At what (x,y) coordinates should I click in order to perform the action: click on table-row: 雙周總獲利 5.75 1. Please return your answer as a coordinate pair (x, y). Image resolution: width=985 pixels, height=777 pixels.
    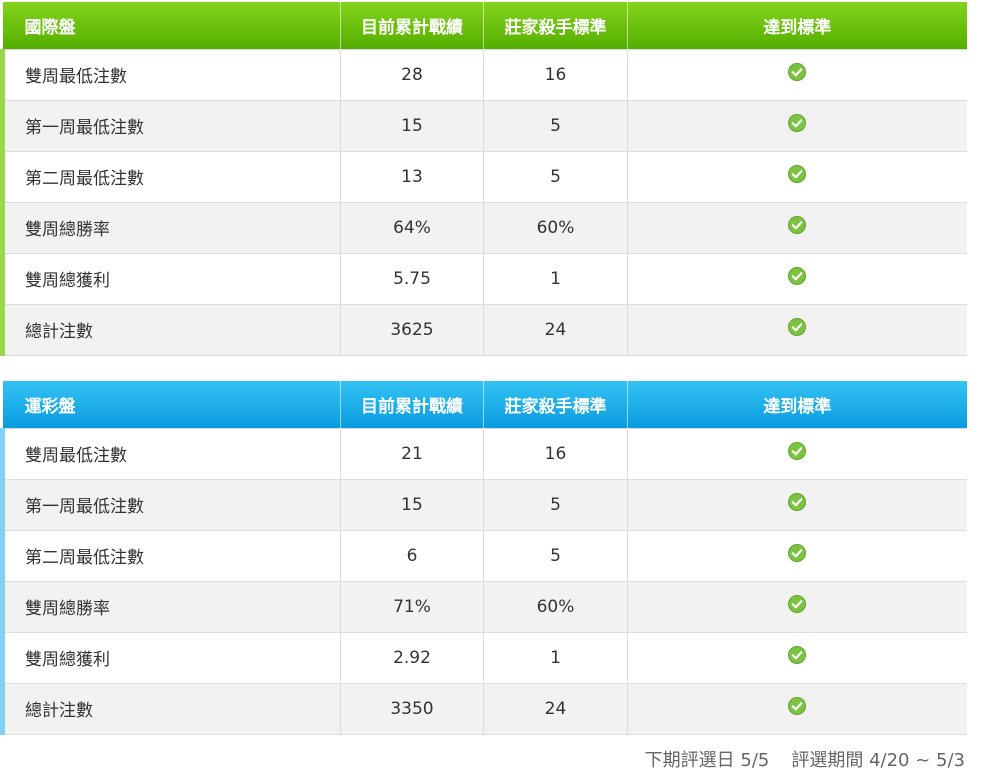
    Looking at the image, I should click on (483, 278).